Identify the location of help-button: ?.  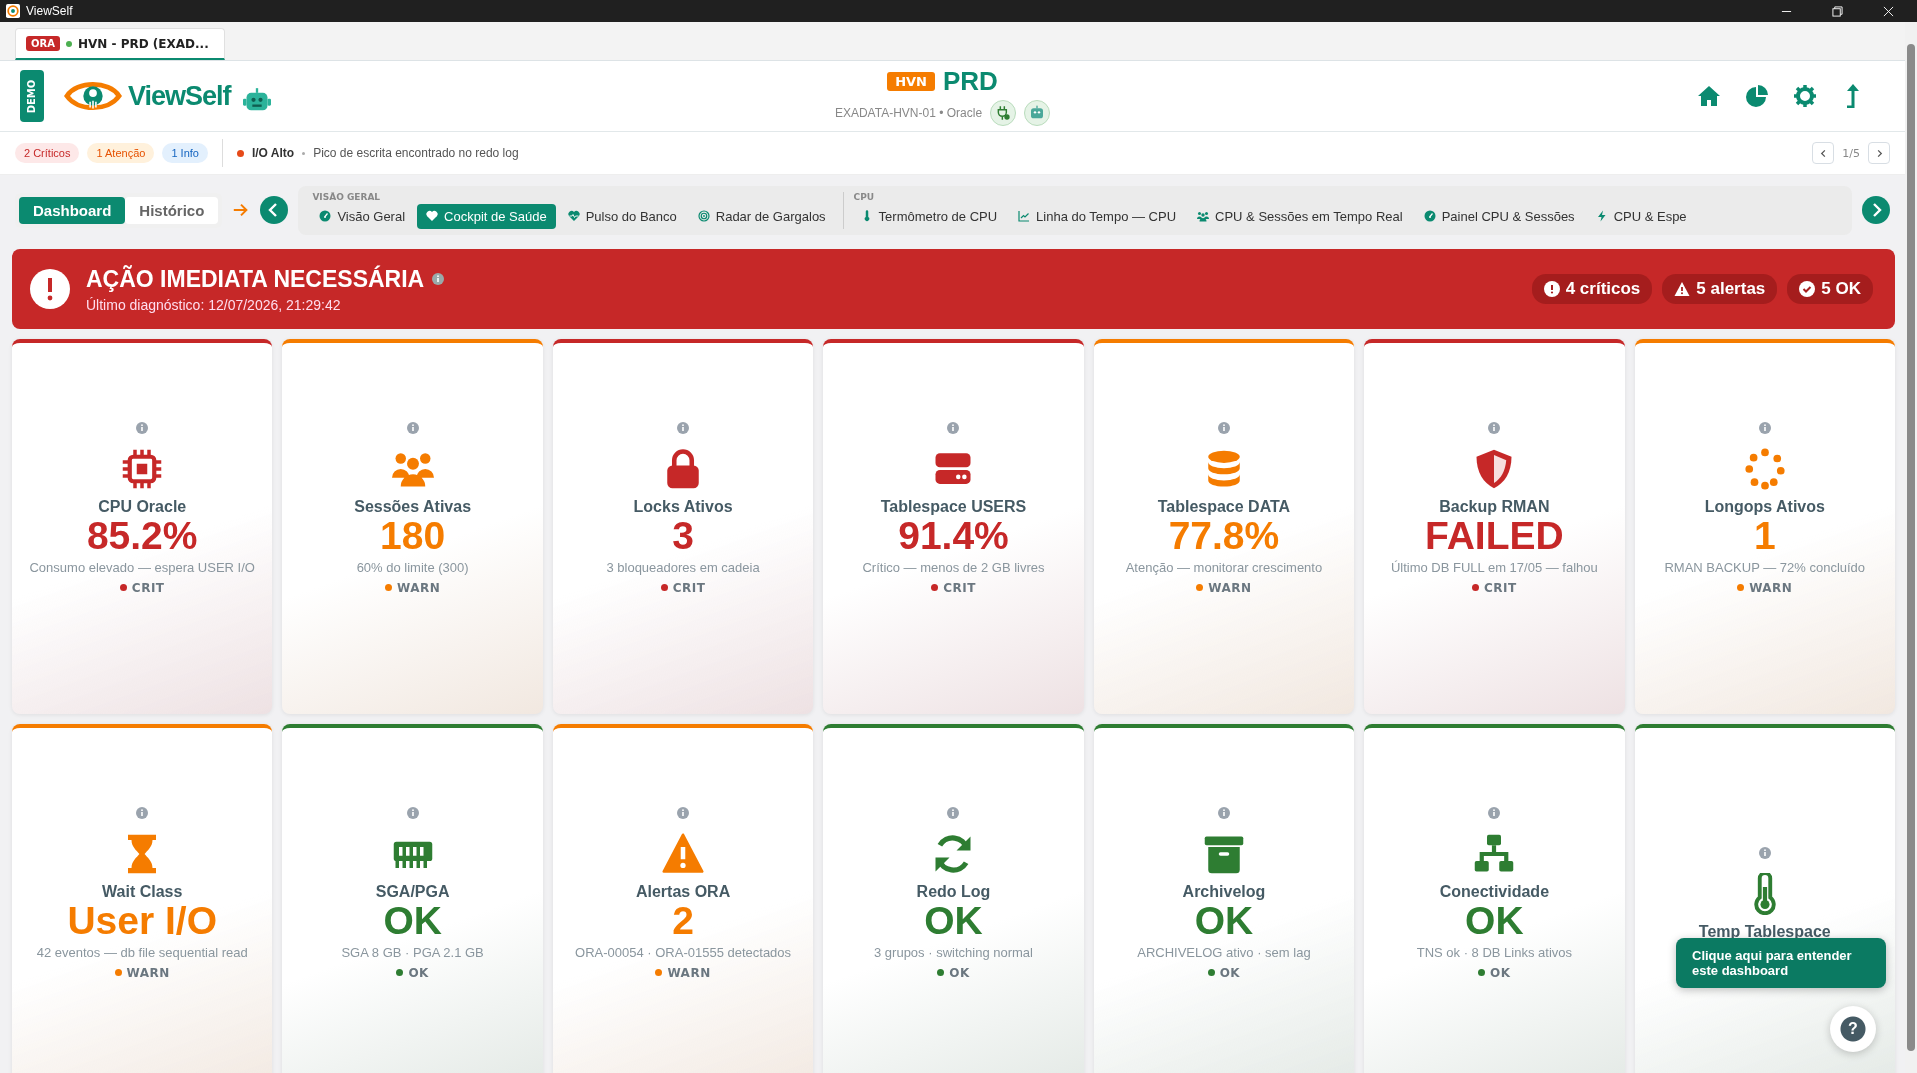
(1853, 1029).